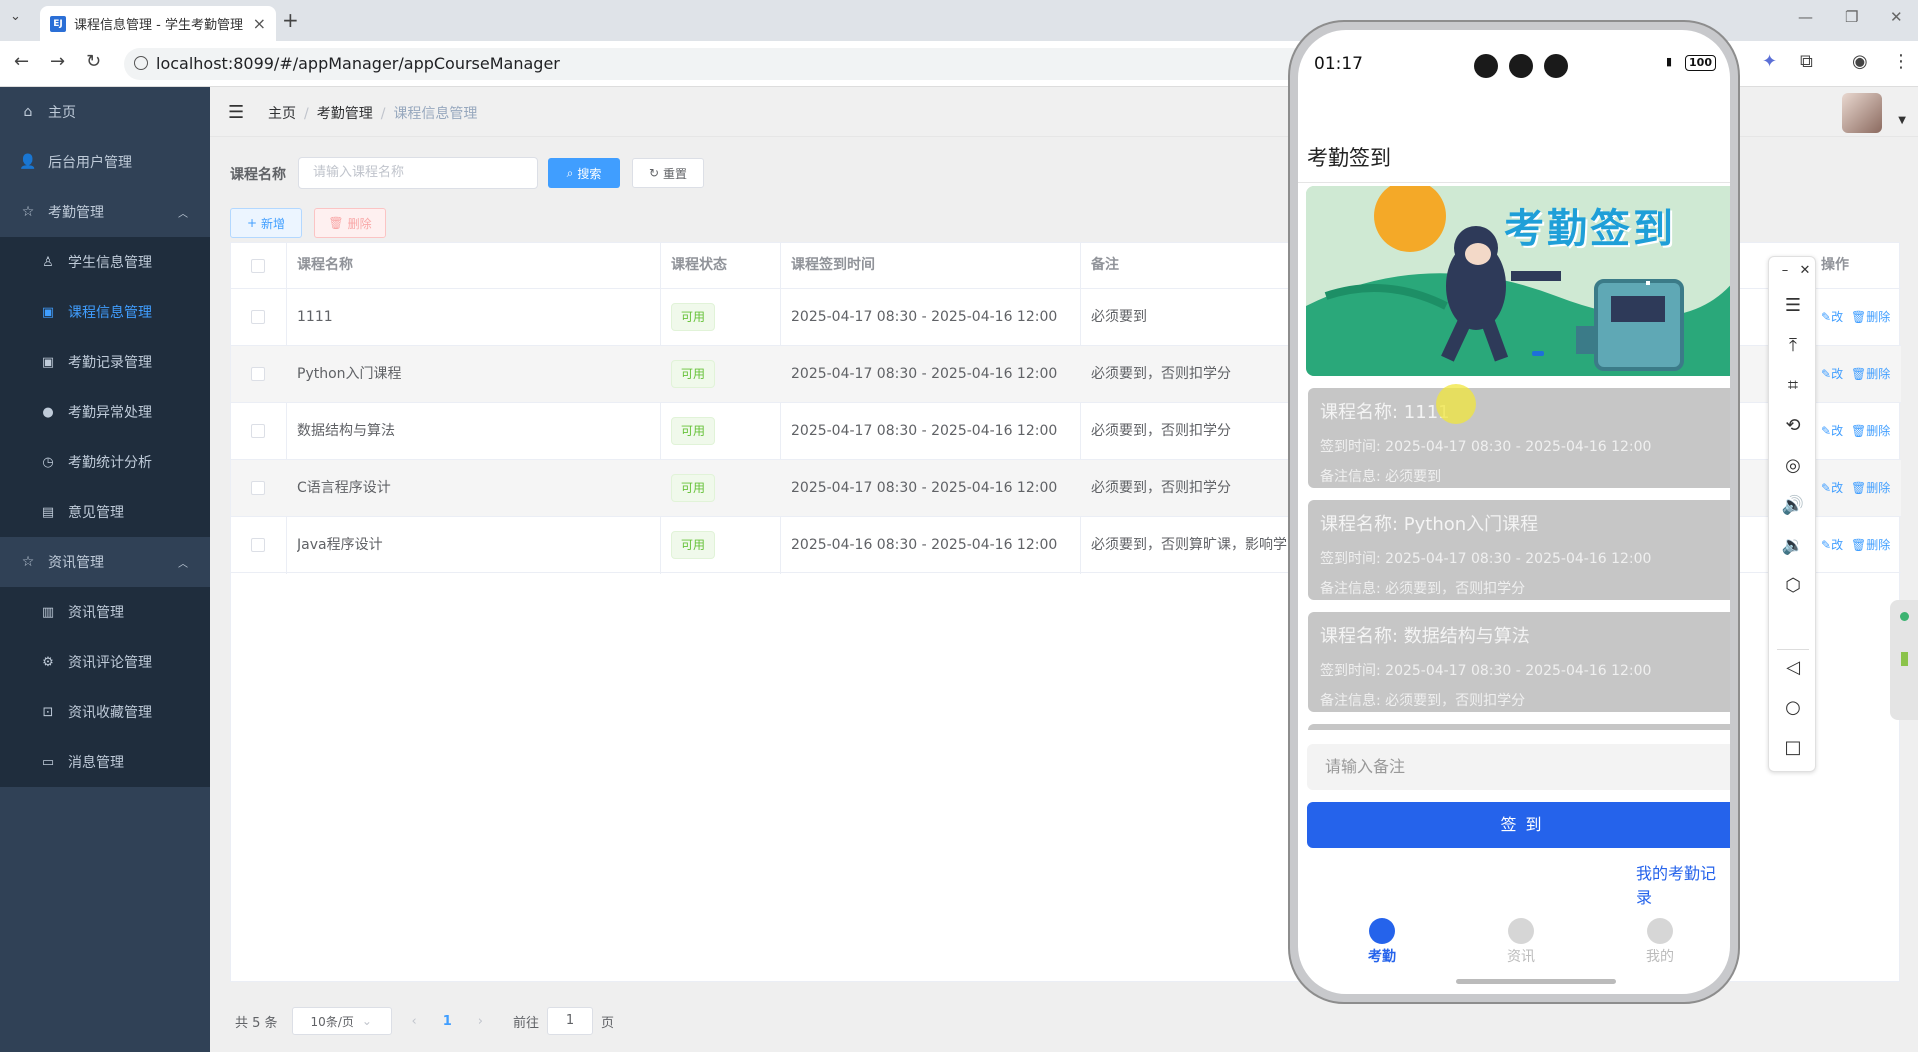 The height and width of the screenshot is (1052, 1918). Describe the element at coordinates (1901, 61) in the screenshot. I see `menu-dots-icon: ⋮` at that location.